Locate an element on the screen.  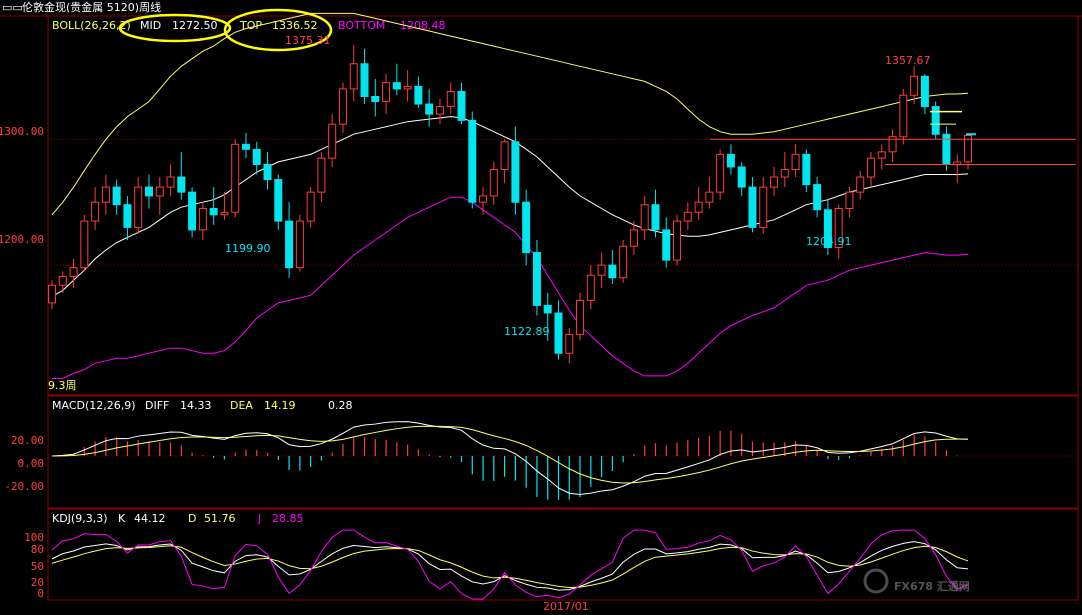
kdj-tick-50: 50 is located at coordinates (37, 566).